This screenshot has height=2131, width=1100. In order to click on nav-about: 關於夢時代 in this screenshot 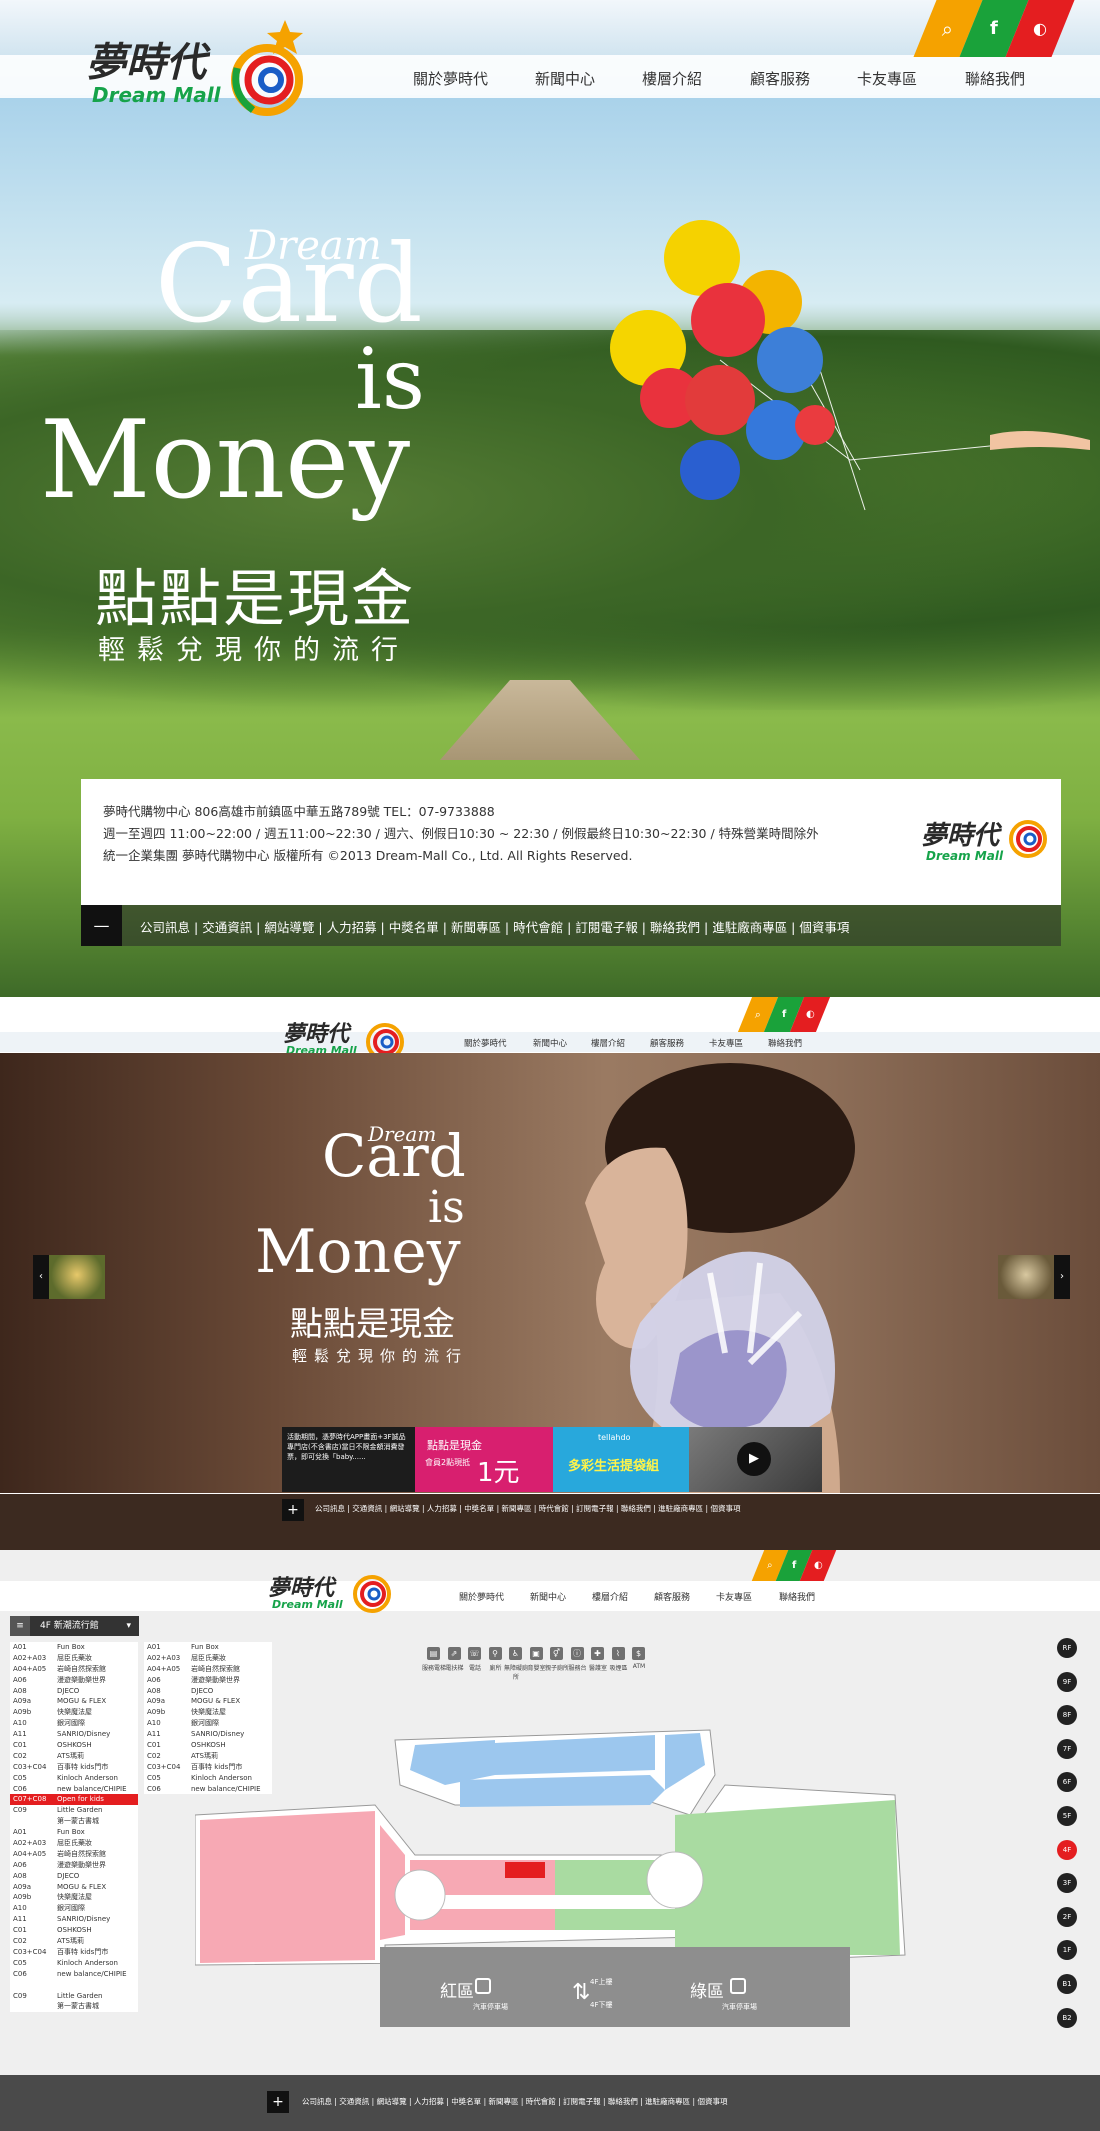, I will do `click(450, 78)`.